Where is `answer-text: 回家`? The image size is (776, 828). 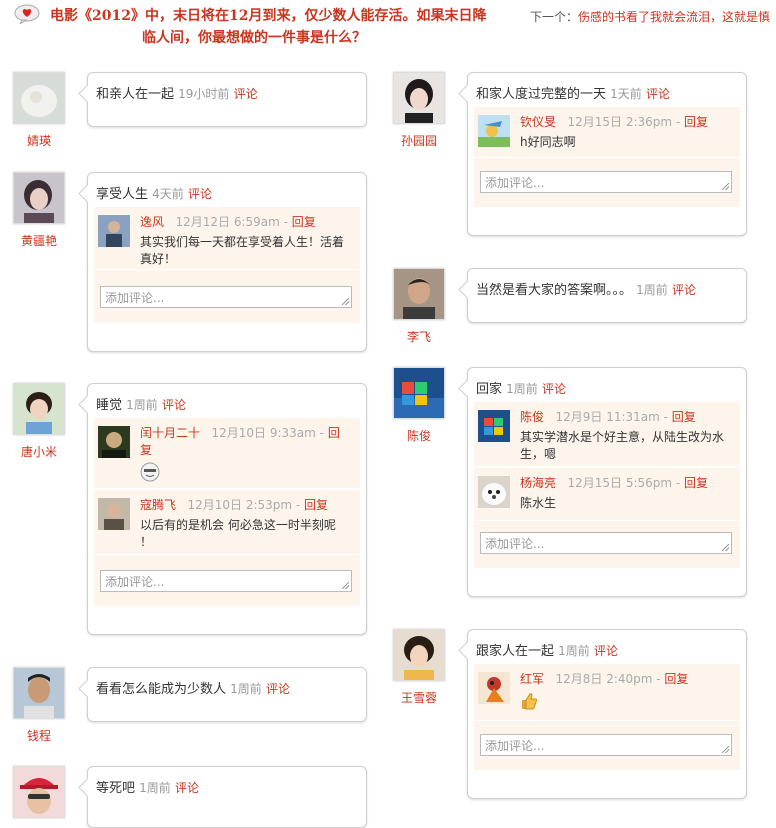 answer-text: 回家 is located at coordinates (489, 389).